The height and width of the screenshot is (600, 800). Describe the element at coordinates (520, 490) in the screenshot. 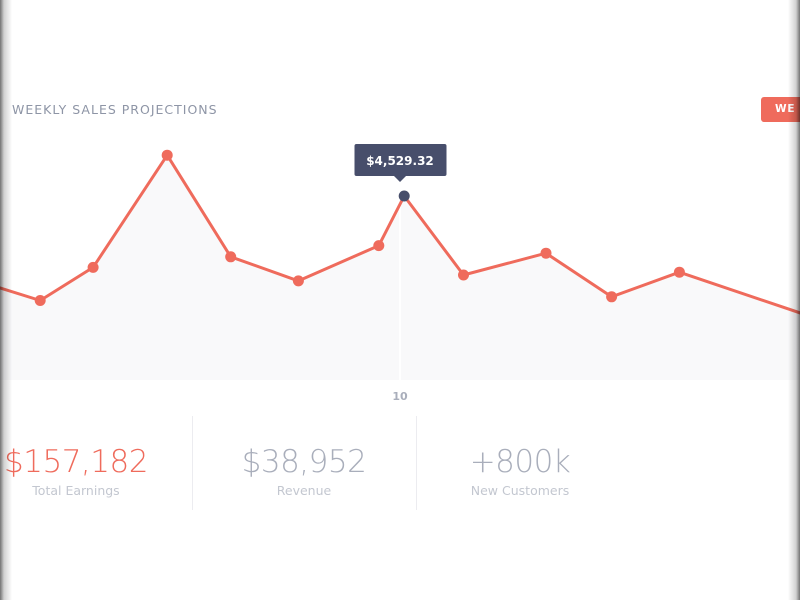

I see `stat-label: New Customers` at that location.